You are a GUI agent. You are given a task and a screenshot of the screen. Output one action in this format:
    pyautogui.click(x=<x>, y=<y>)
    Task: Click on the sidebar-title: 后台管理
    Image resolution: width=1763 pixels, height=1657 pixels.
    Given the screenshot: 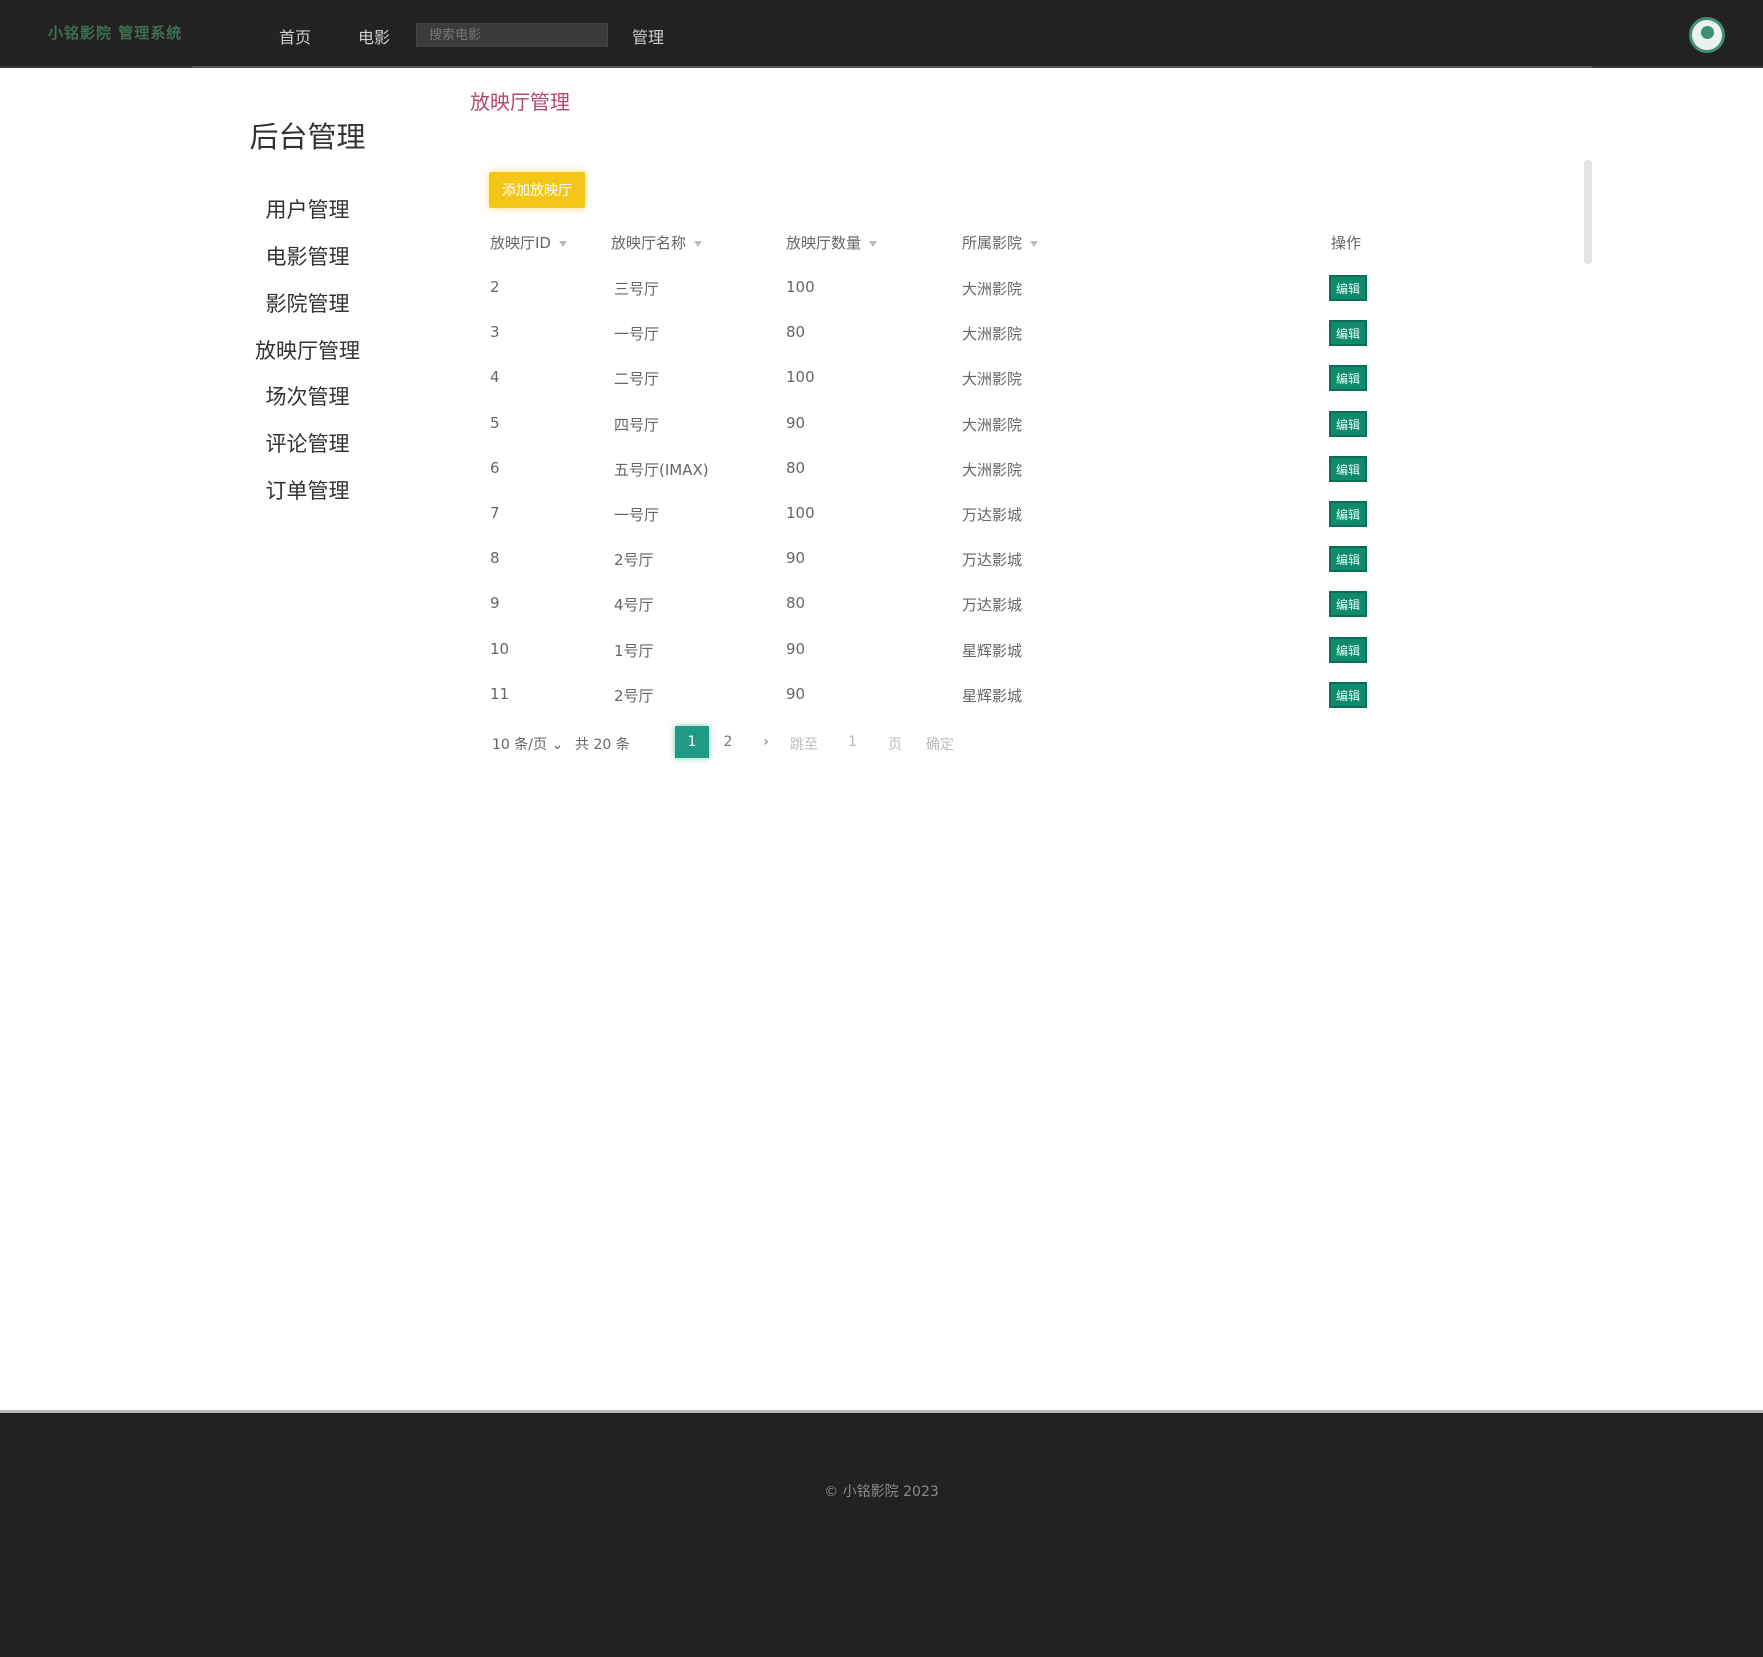 What is the action you would take?
    pyautogui.click(x=307, y=137)
    